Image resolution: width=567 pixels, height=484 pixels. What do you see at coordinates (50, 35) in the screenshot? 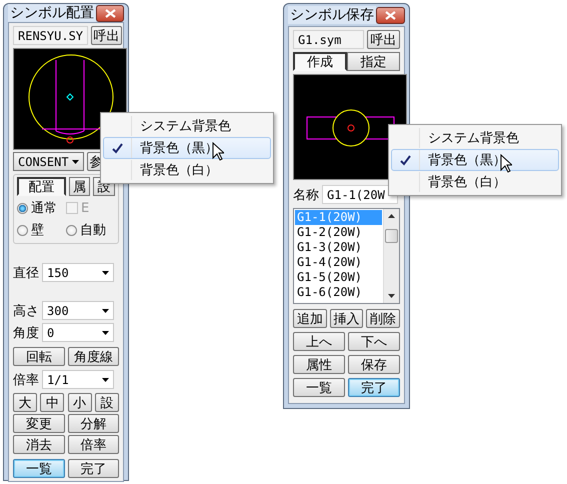
I see `file-name-field: RENSYU.SY` at bounding box center [50, 35].